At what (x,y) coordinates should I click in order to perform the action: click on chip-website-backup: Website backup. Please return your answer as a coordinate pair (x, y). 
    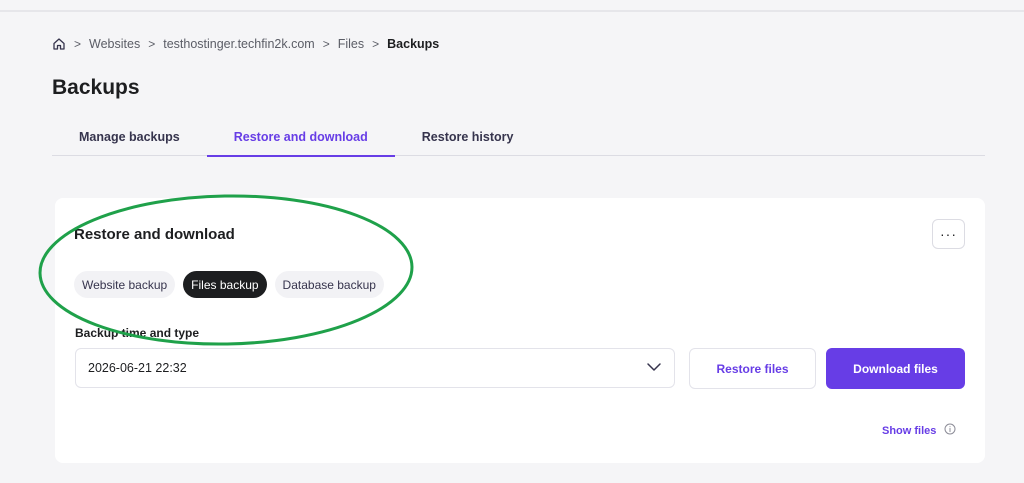
    Looking at the image, I should click on (125, 284).